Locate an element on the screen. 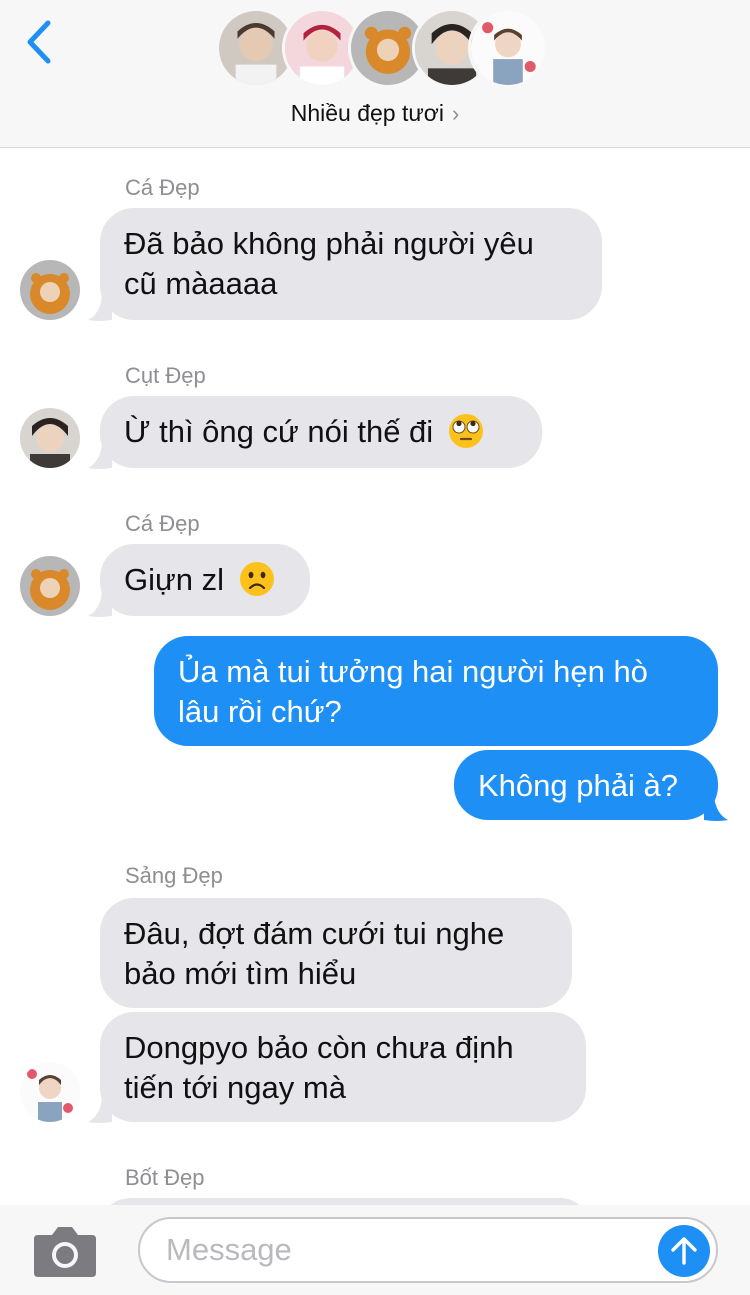 The image size is (750, 1295). group-name: Nhiều đẹp tươi is located at coordinates (367, 112).